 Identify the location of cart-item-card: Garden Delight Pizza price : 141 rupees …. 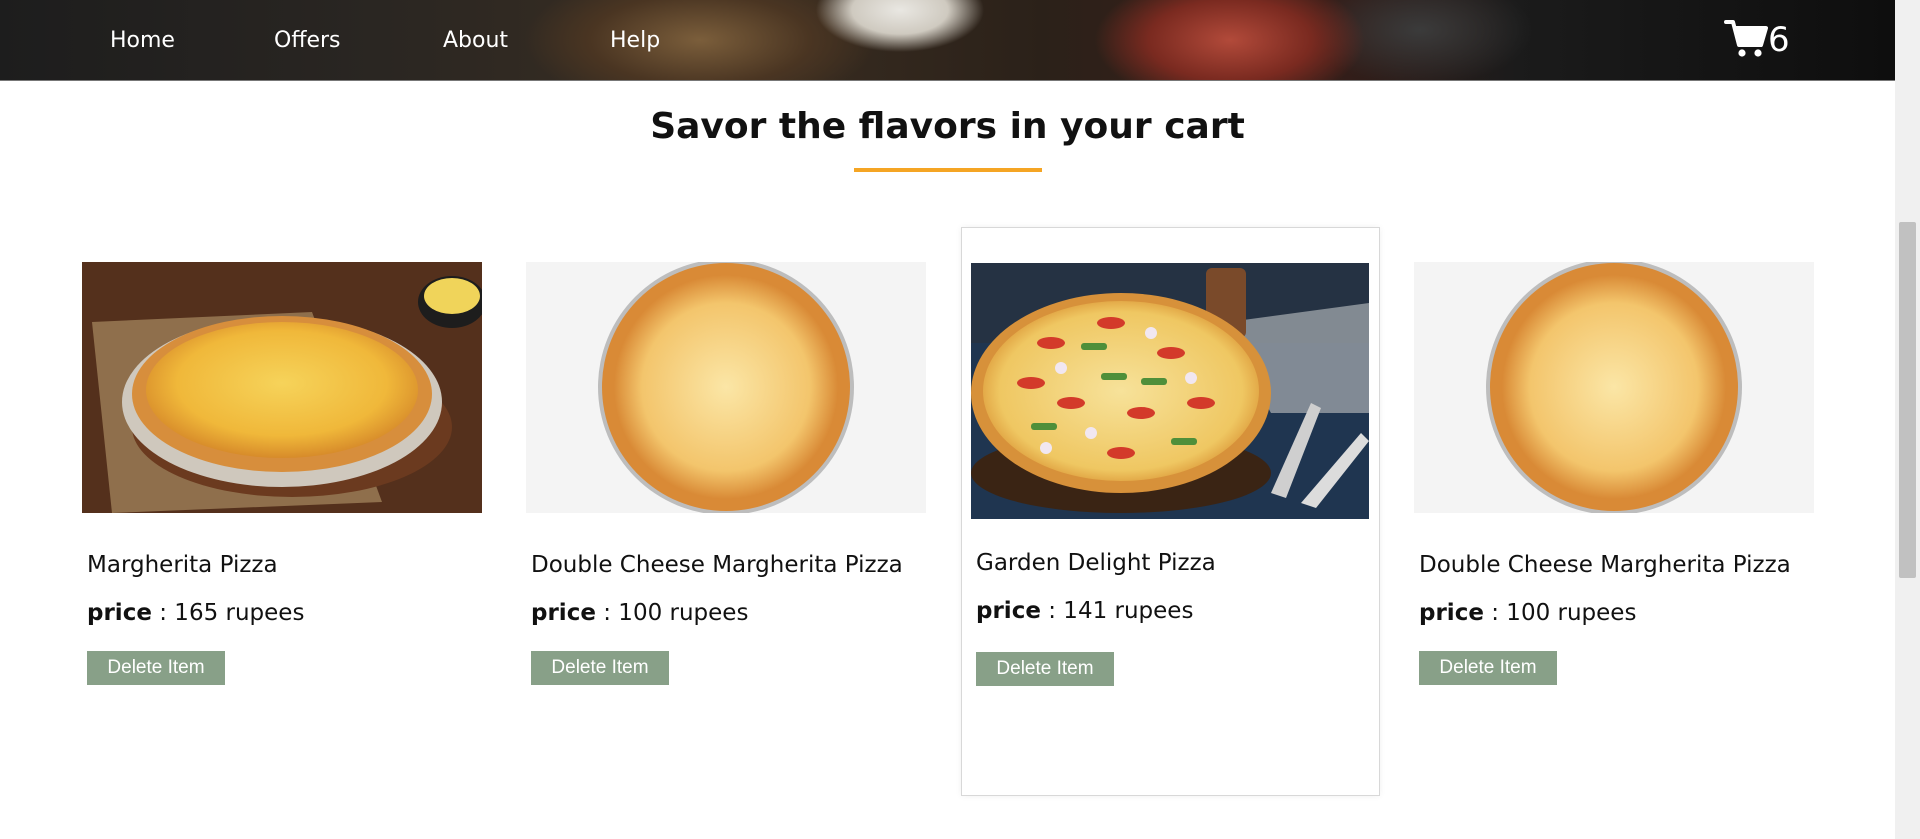
(1170, 511).